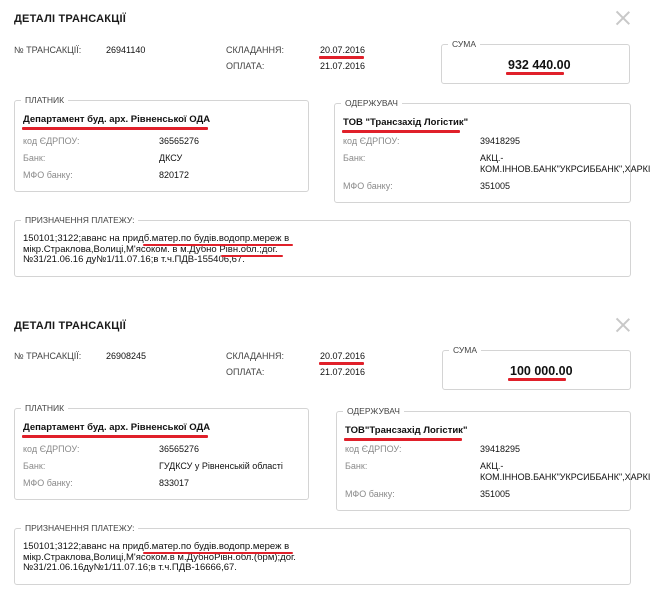 Image resolution: width=650 pixels, height=613 pixels. Describe the element at coordinates (406, 122) in the screenshot. I see `recipient-name: ТОВ "Трансзахід Логістик"` at that location.